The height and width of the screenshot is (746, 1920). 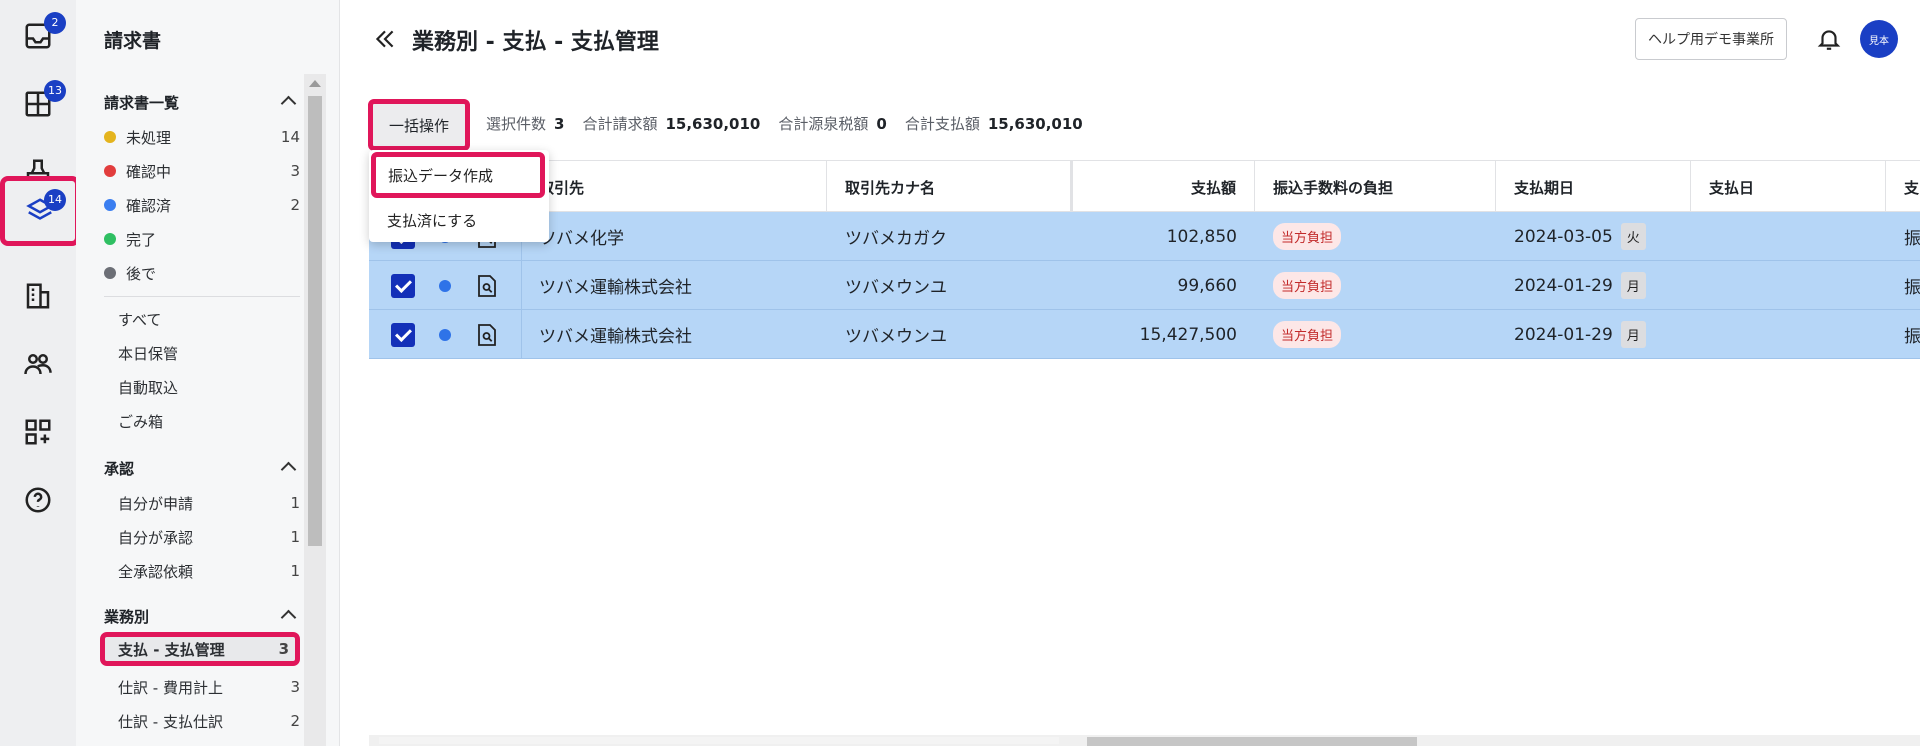 What do you see at coordinates (202, 537) in the screenshot?
I see `sidebar-item-my-approvals: 自分が承認 1` at bounding box center [202, 537].